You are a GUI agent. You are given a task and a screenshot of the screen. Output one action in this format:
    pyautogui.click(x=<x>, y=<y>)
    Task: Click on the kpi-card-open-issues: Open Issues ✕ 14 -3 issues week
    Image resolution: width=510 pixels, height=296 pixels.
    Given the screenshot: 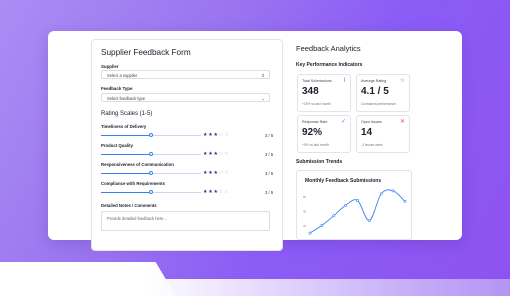 What is the action you would take?
    pyautogui.click(x=383, y=134)
    